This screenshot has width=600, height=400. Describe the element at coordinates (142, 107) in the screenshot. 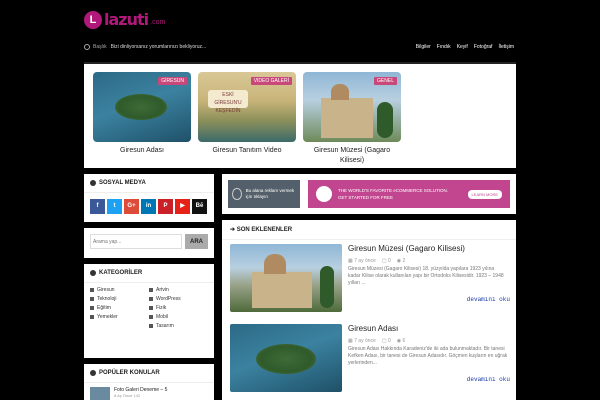

I see `featured-image: GİRESUN` at that location.